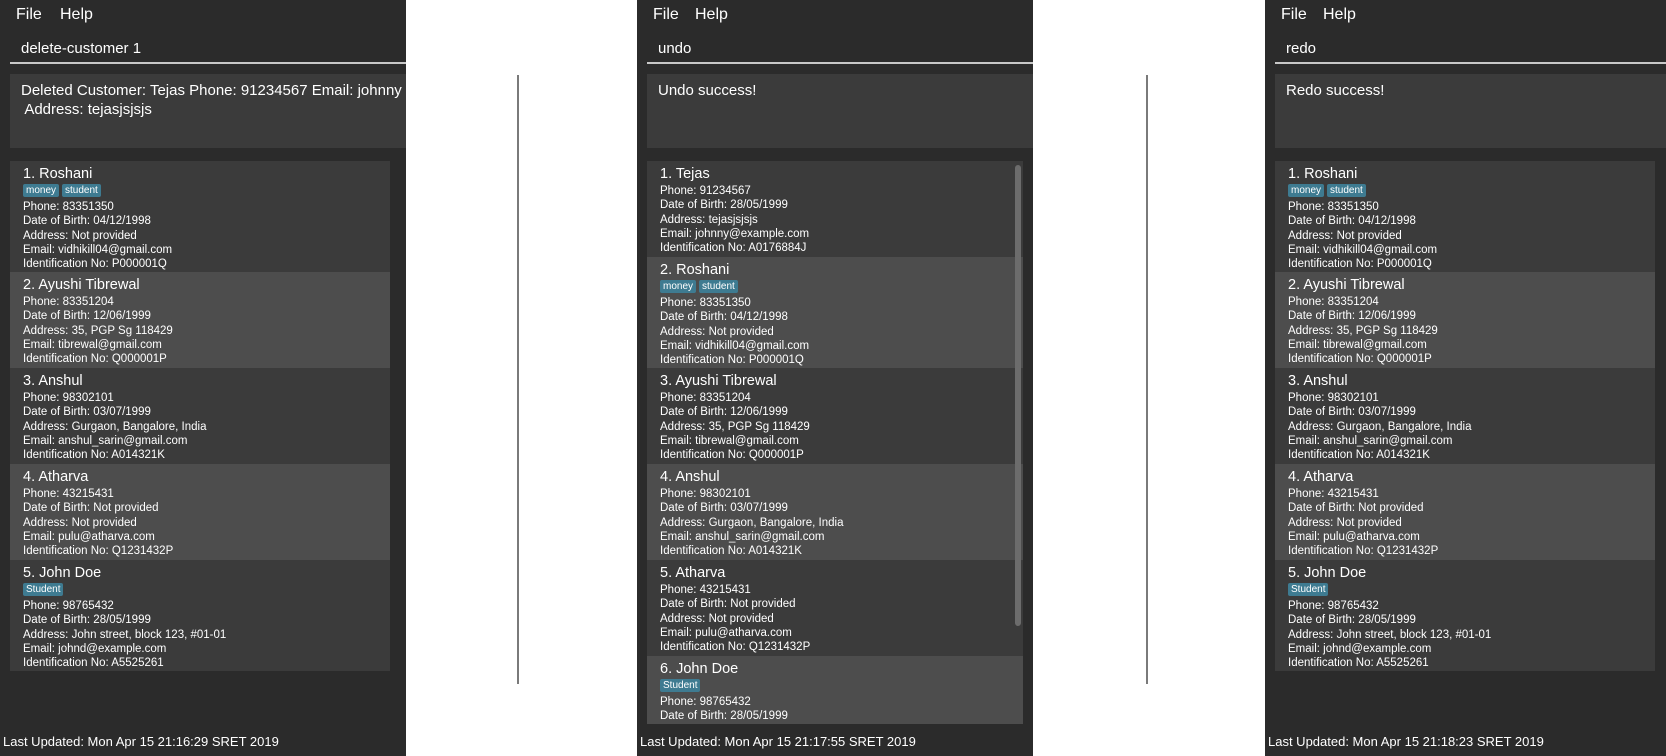 Image resolution: width=1666 pixels, height=756 pixels. I want to click on customer-dob: Date of Birth: 28/05/1999, so click(724, 205).